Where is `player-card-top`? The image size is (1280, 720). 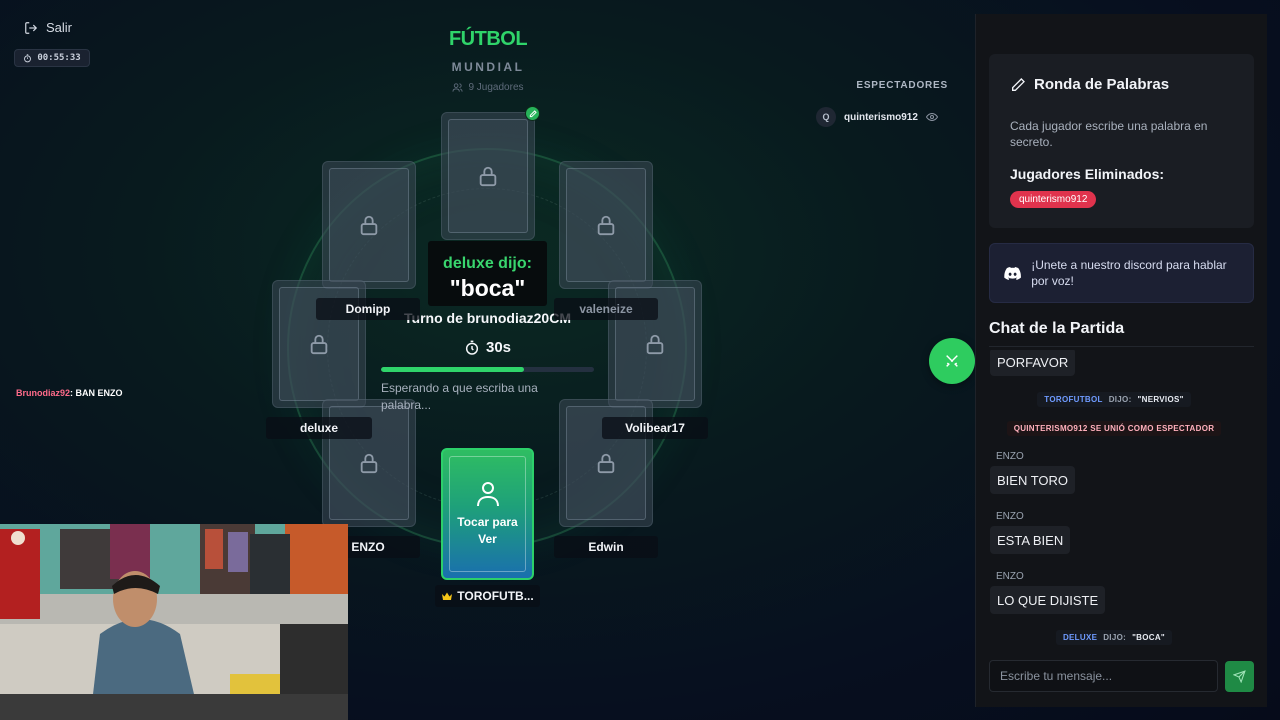
player-card-top is located at coordinates (488, 176).